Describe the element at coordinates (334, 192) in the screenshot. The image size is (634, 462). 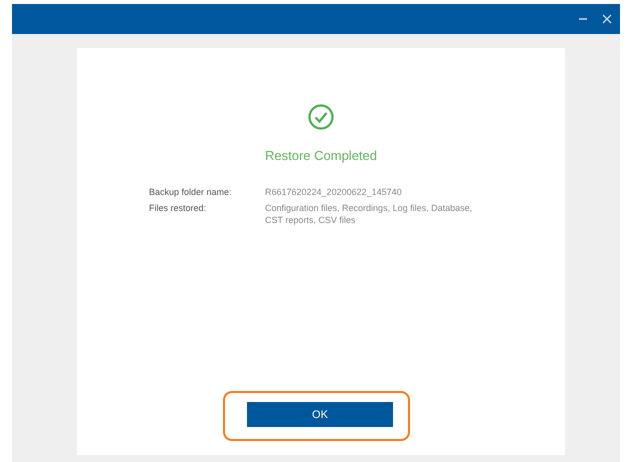
I see `detail-value: R6617620224_20200622_145740` at that location.